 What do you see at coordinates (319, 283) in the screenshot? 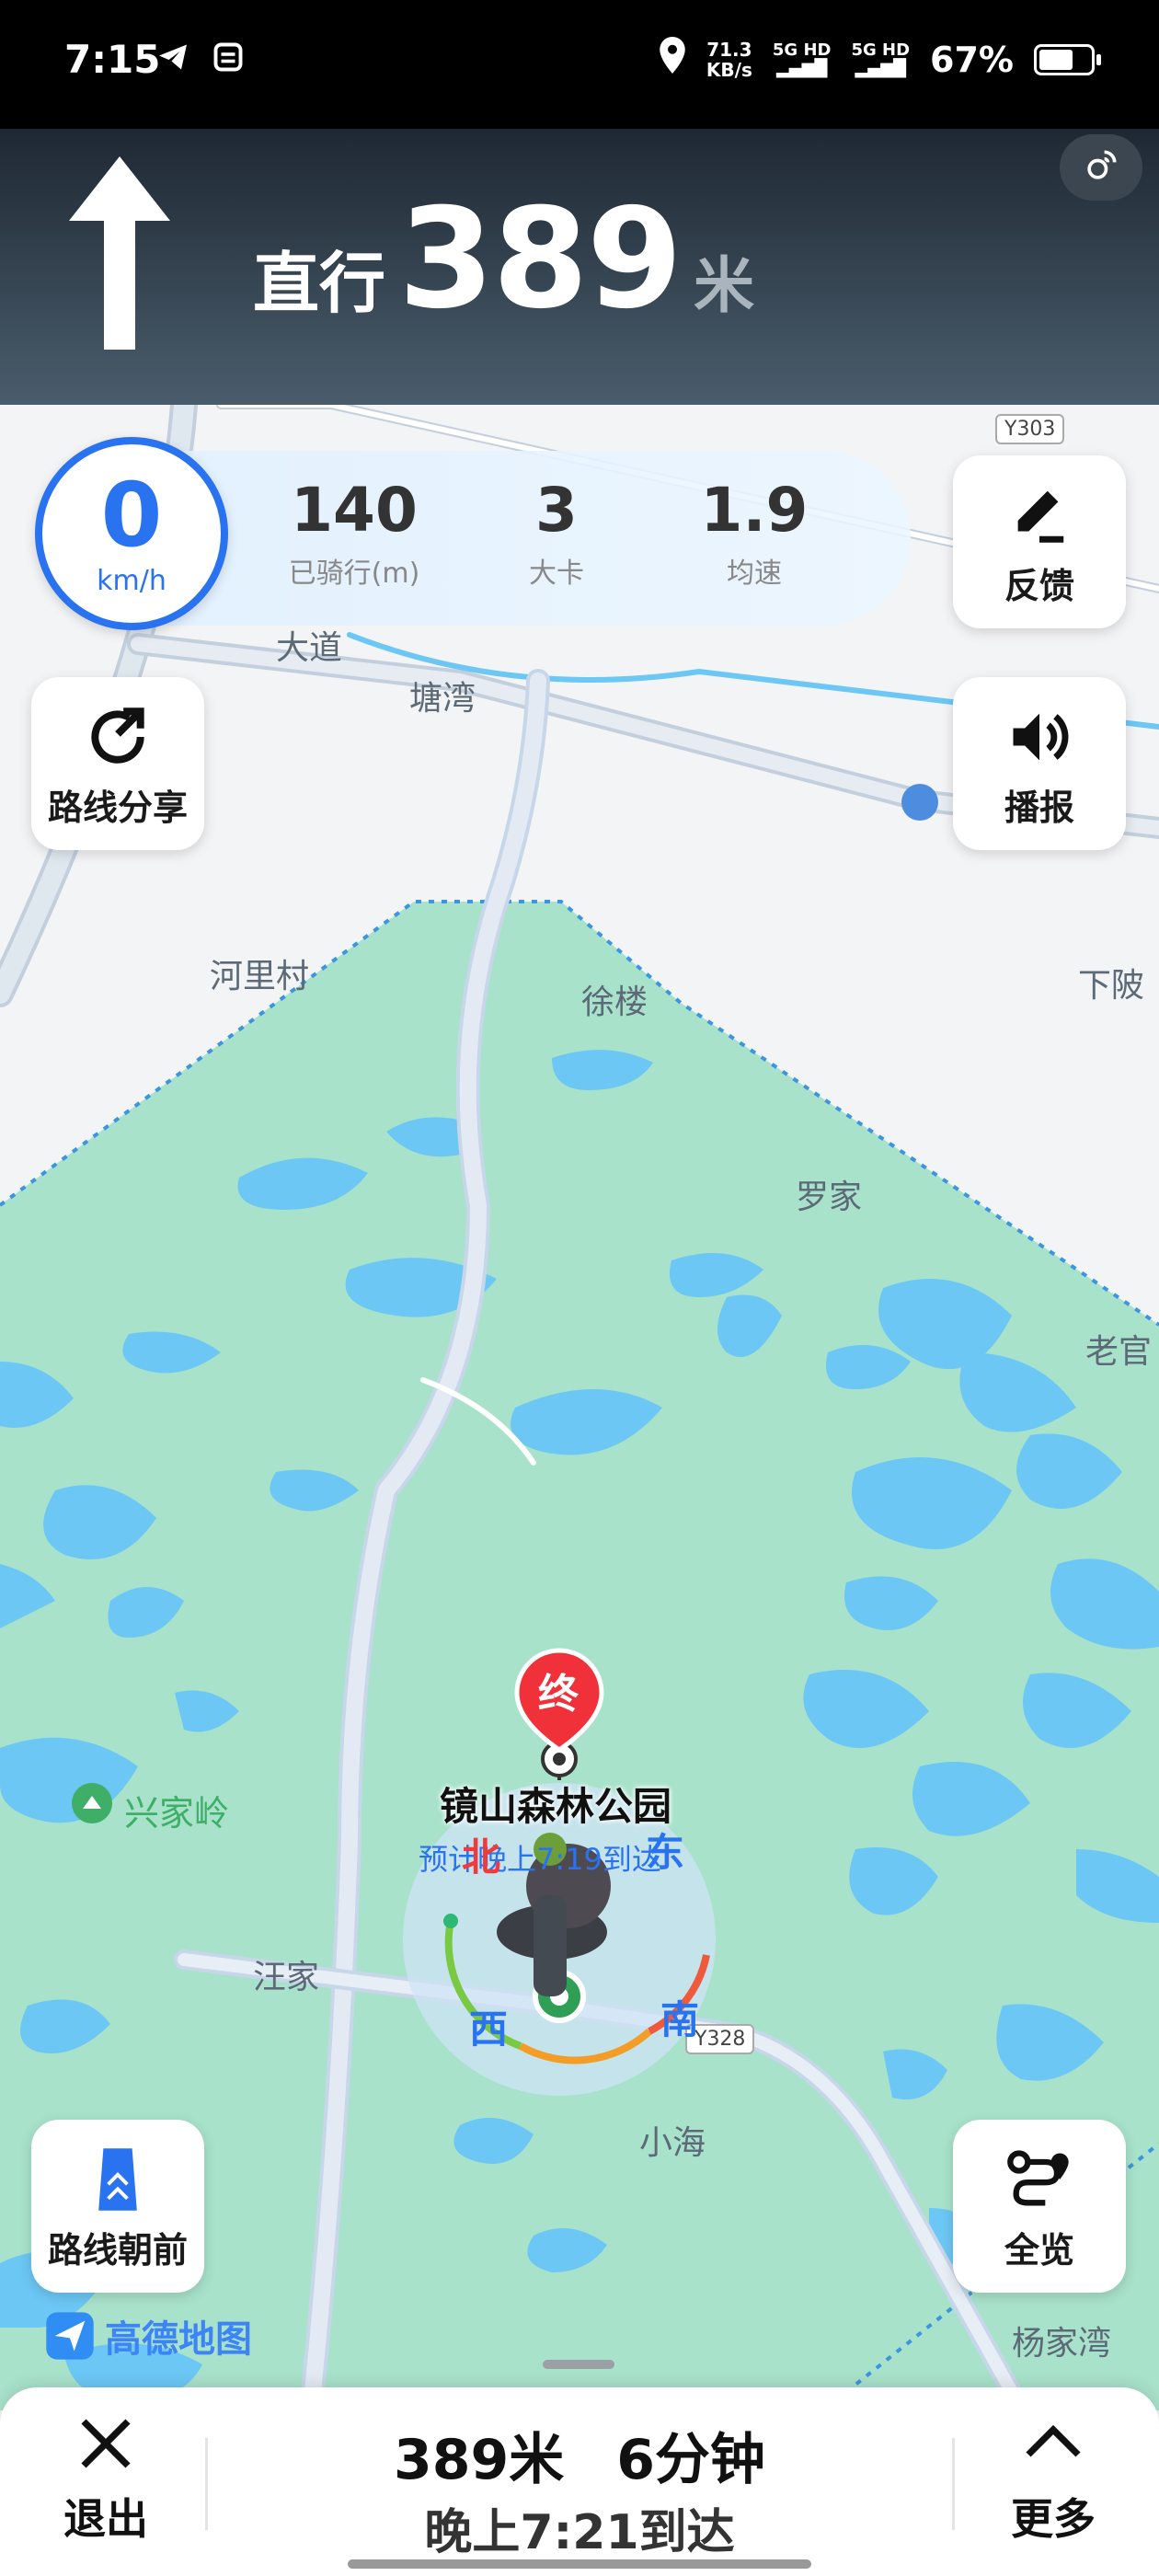
I see `nav-action: 直行` at bounding box center [319, 283].